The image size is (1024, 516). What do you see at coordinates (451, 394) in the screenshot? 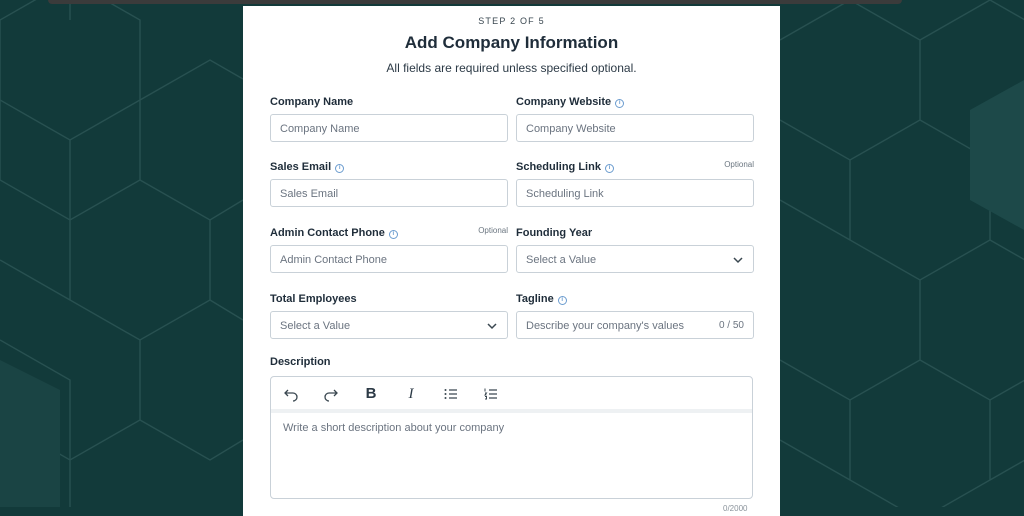
I see `bullet-list-icon` at bounding box center [451, 394].